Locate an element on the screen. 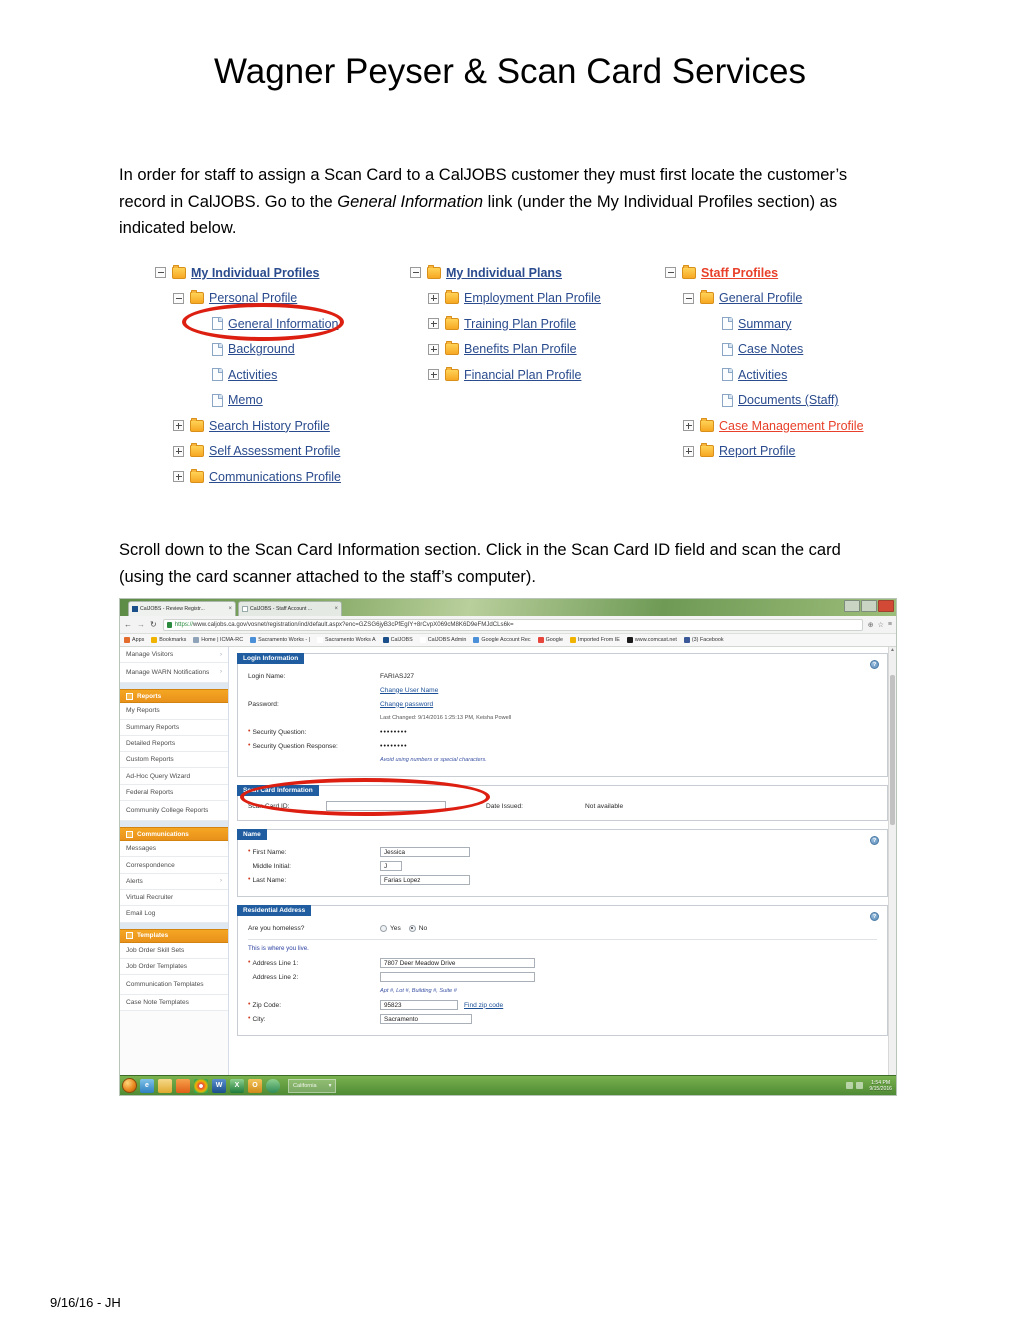 The image size is (1020, 1320). tree-node: Case Notes is located at coordinates (764, 350).